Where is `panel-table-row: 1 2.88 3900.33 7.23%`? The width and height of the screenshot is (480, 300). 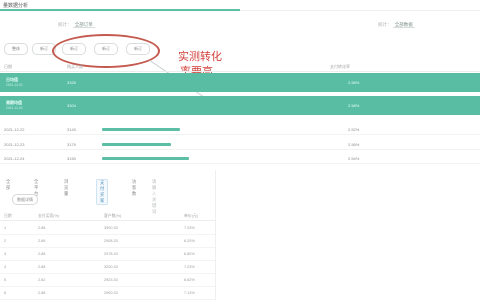
panel-table-row: 1 2.88 3900.33 7.23% is located at coordinates (107, 228).